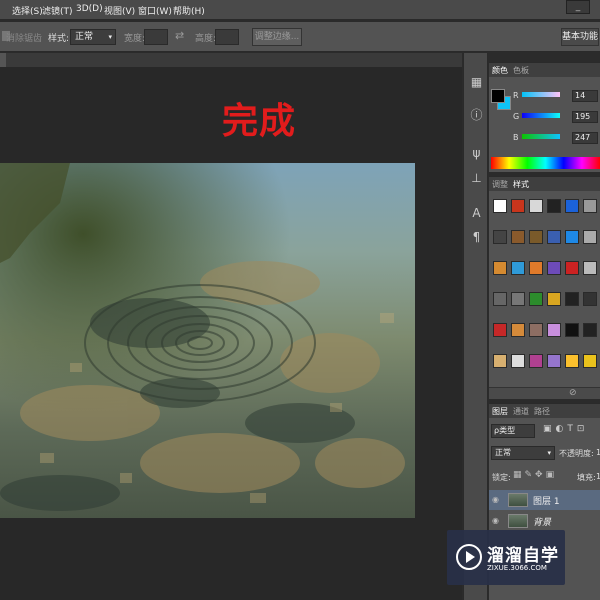 Image resolution: width=600 pixels, height=600 pixels. Describe the element at coordinates (475, 326) in the screenshot. I see `panel-dock-toolbar: ▦ ⓘ ψ ⊥ A ¶` at that location.